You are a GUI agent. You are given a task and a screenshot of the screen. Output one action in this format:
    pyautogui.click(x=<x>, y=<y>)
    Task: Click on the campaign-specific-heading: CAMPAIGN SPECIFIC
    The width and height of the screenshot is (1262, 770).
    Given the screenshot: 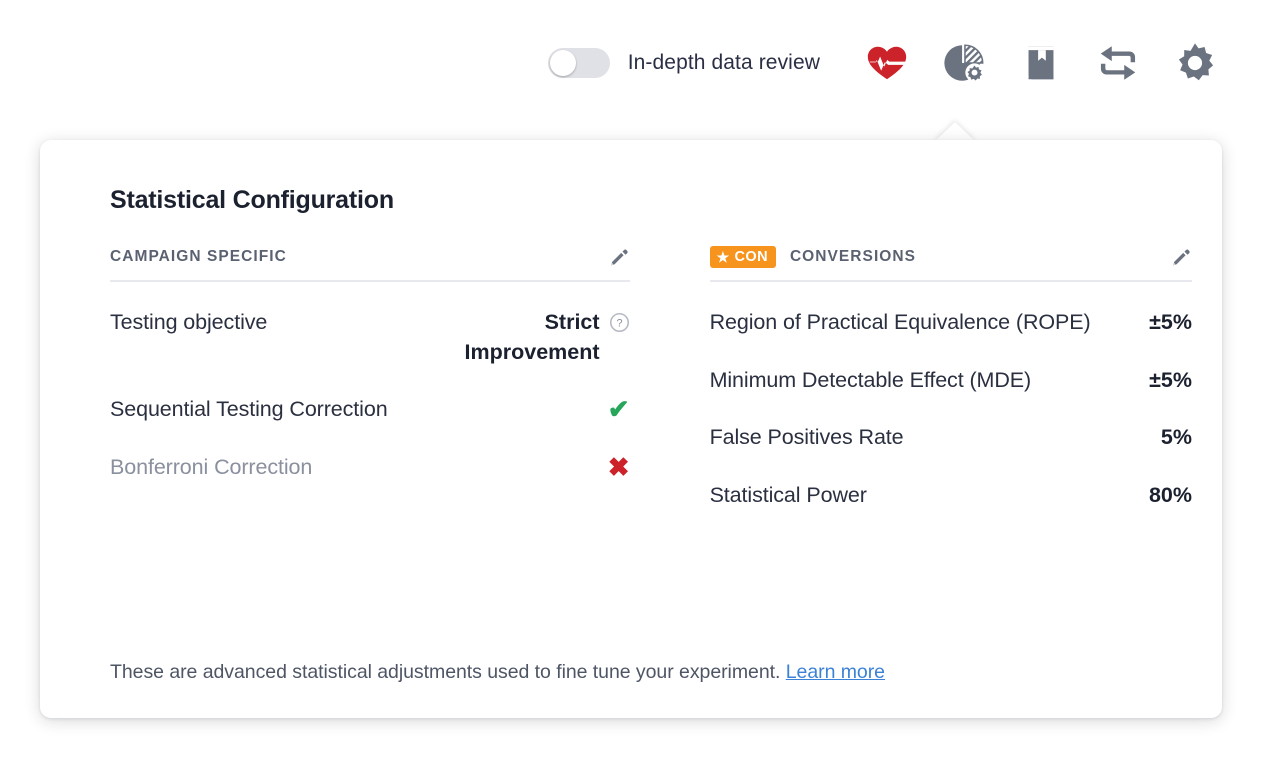 What is the action you would take?
    pyautogui.click(x=198, y=256)
    